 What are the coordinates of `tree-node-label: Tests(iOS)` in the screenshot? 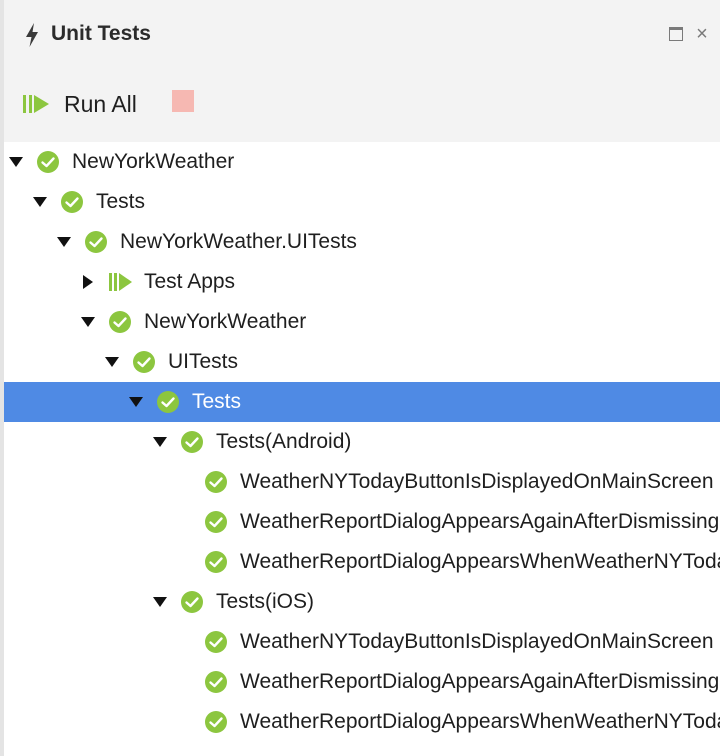 It's located at (265, 601).